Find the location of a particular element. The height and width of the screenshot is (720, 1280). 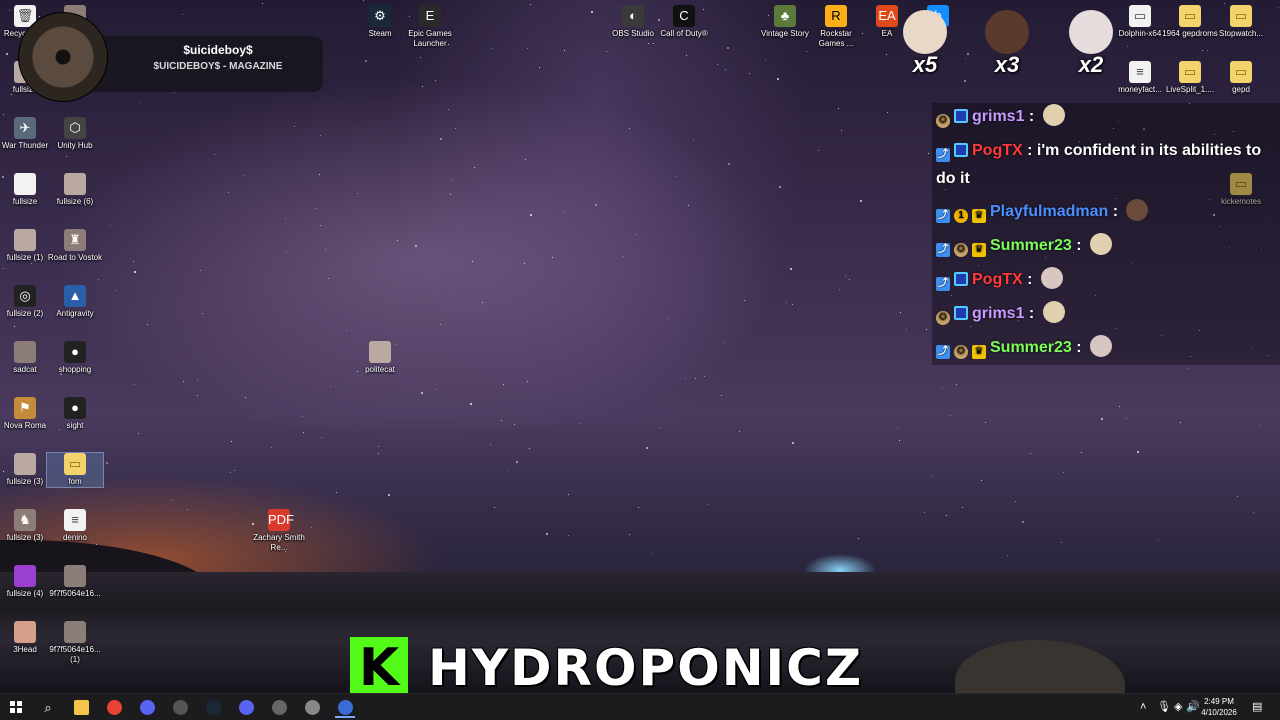

desktop-icon: ● sight is located at coordinates (75, 414).